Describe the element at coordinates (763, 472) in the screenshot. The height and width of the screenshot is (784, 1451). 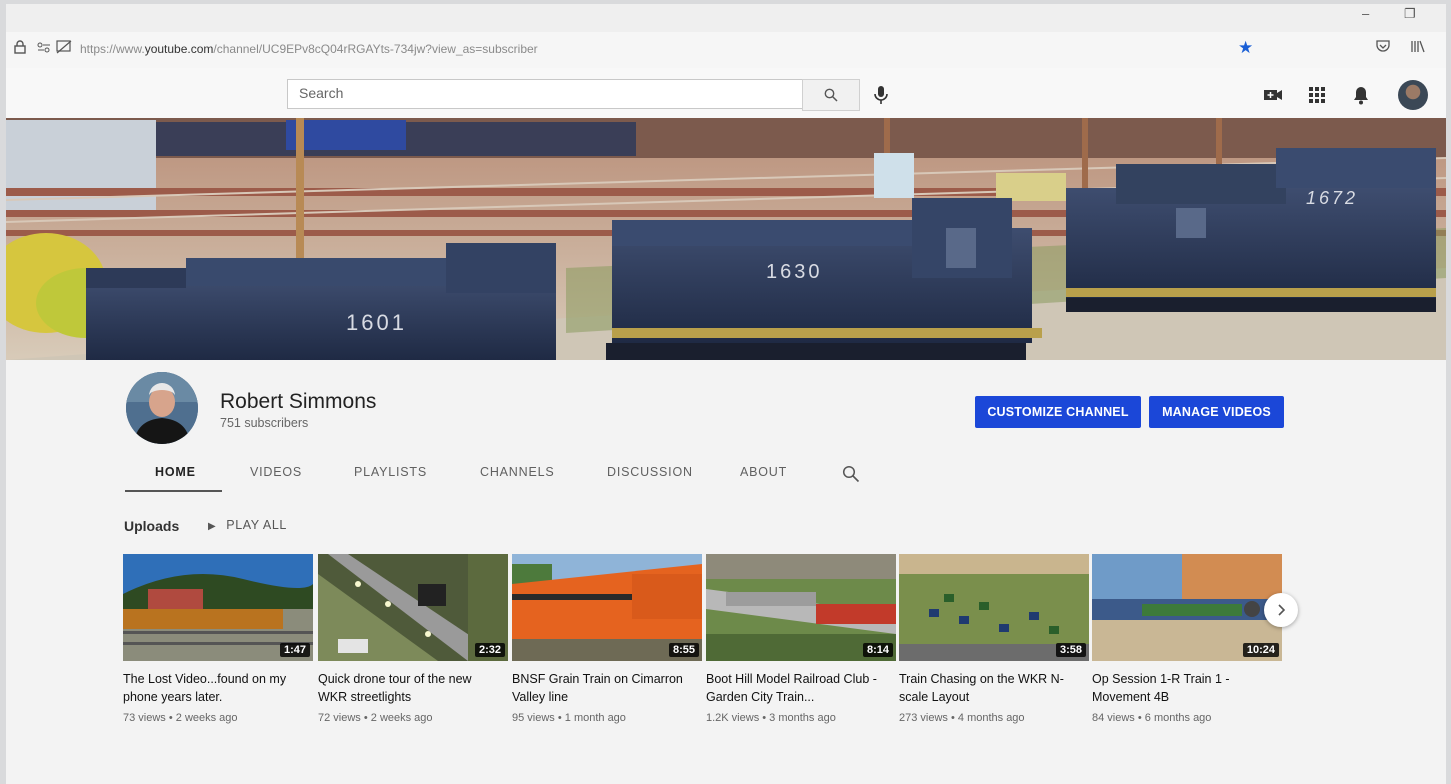
I see `tab-about: ABOUT` at that location.